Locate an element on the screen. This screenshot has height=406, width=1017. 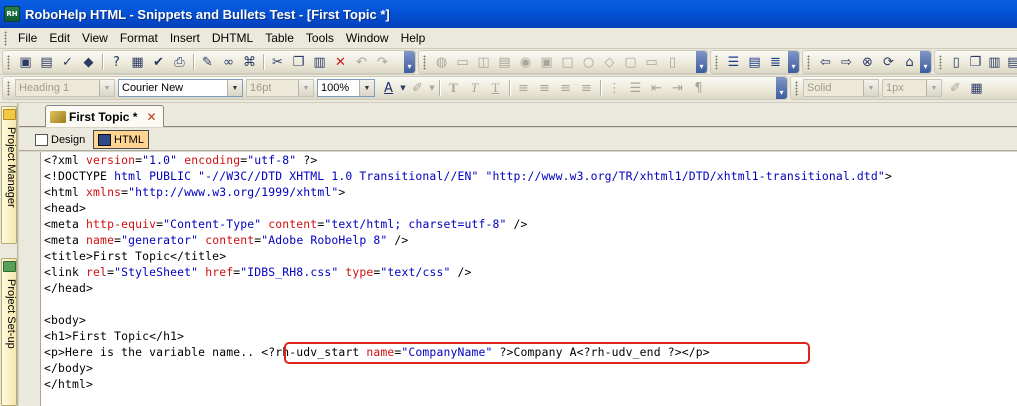
delete-icon: ✕ is located at coordinates (340, 62).